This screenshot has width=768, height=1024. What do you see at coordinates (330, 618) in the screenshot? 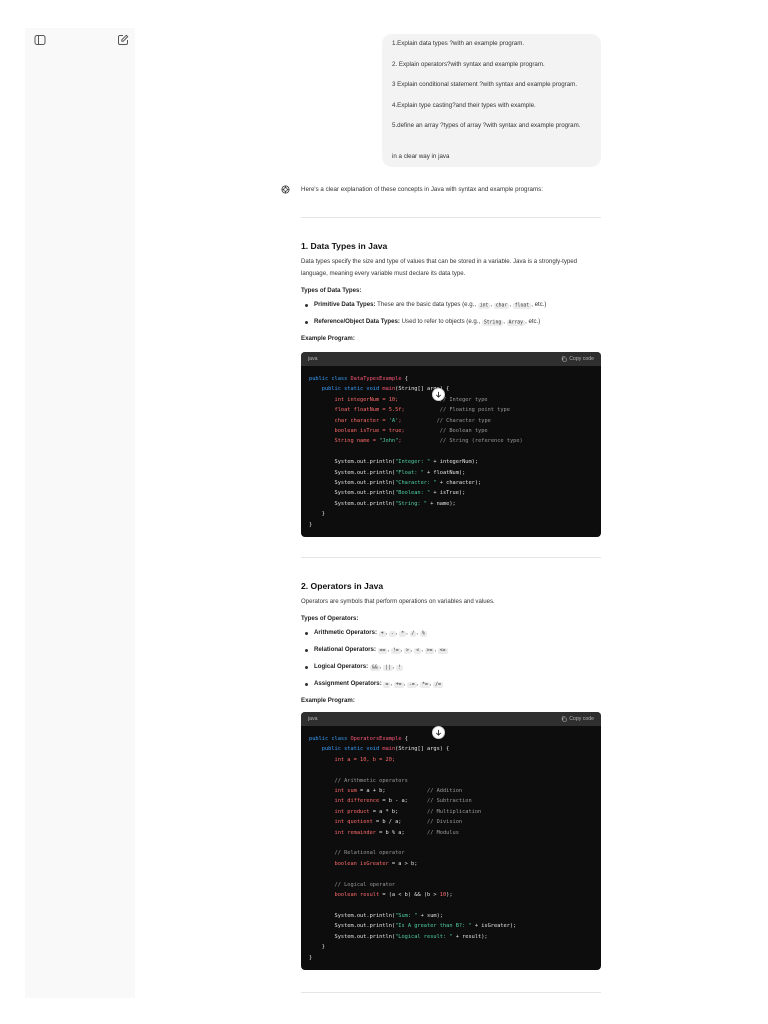
I see `types-heading: Types of Operators:` at bounding box center [330, 618].